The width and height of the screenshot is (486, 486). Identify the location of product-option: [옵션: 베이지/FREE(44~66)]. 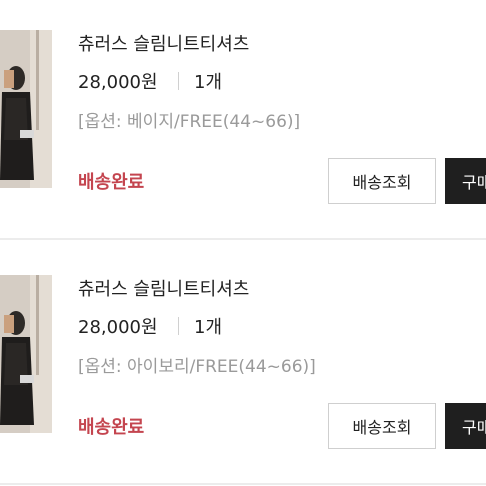
(189, 122).